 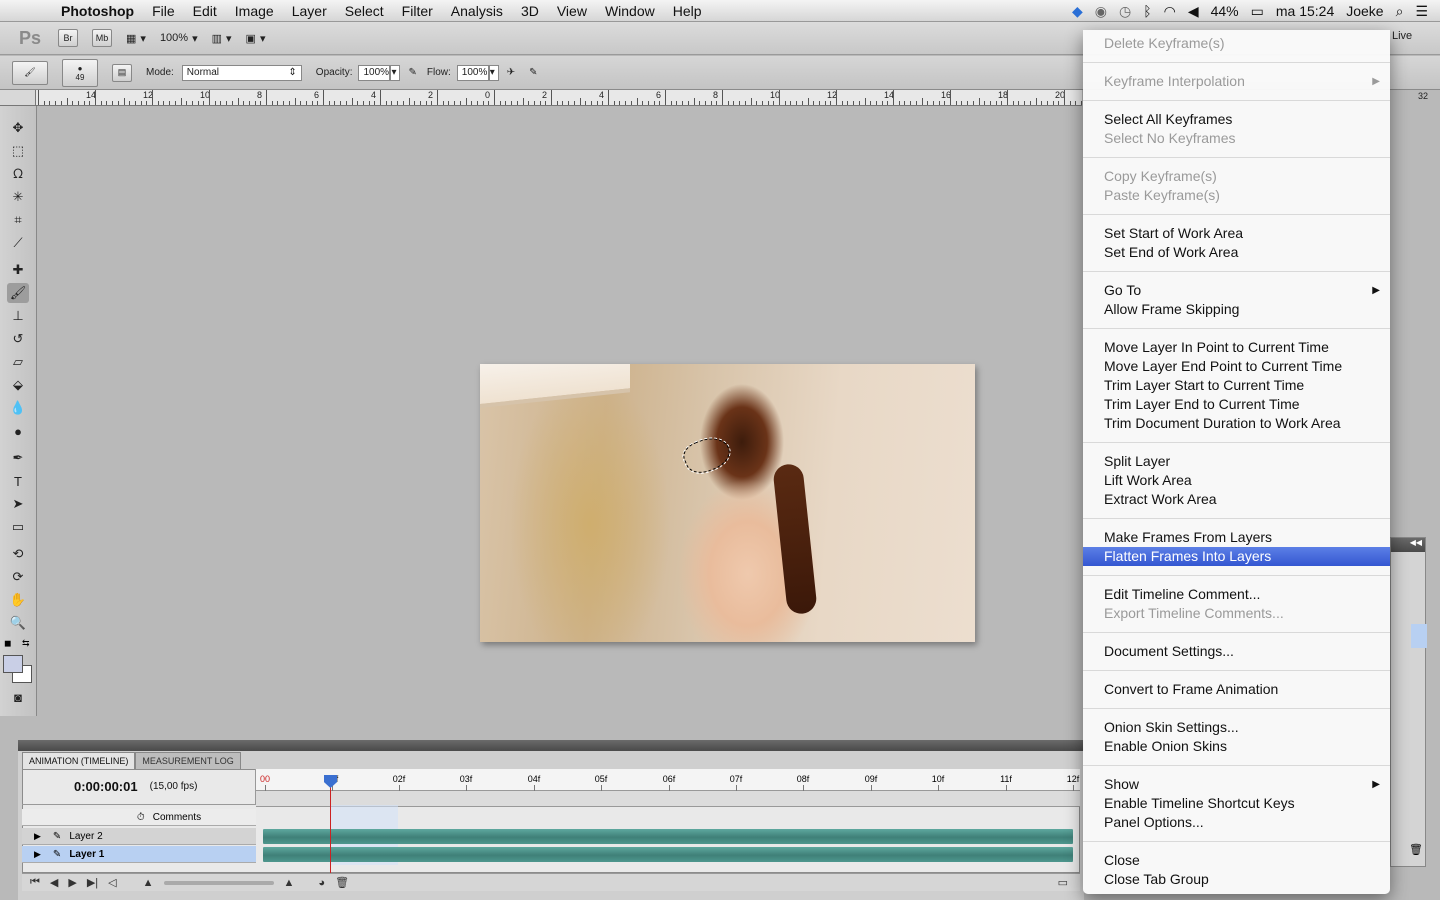 What do you see at coordinates (572, 11) in the screenshot?
I see `menu-view: View` at bounding box center [572, 11].